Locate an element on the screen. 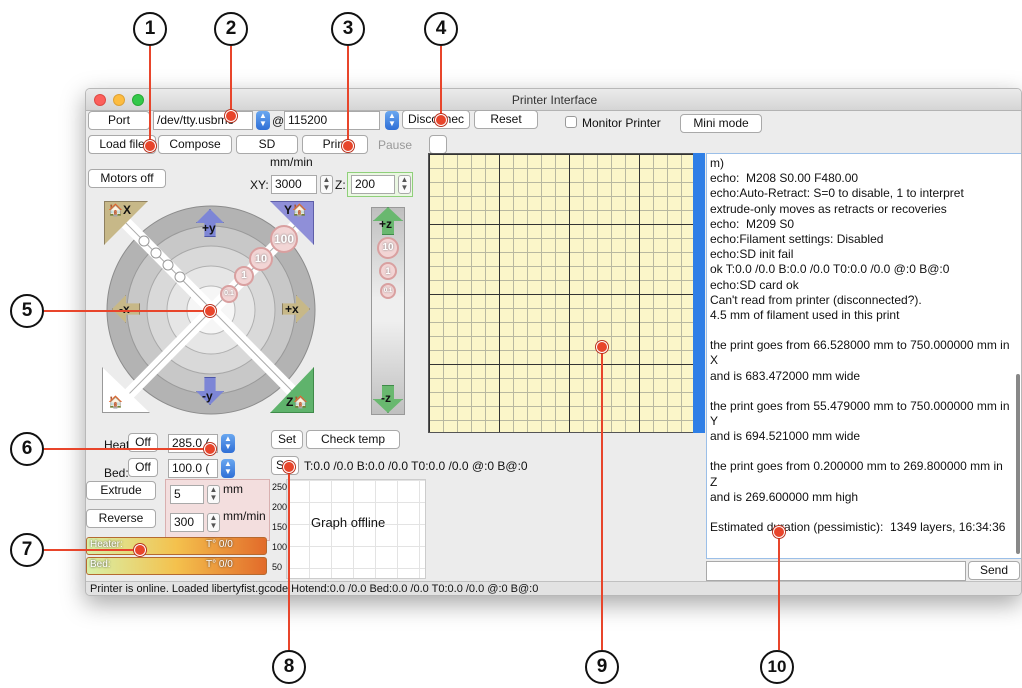 This screenshot has height=688, width=1022. callout-7: 7 is located at coordinates (27, 550).